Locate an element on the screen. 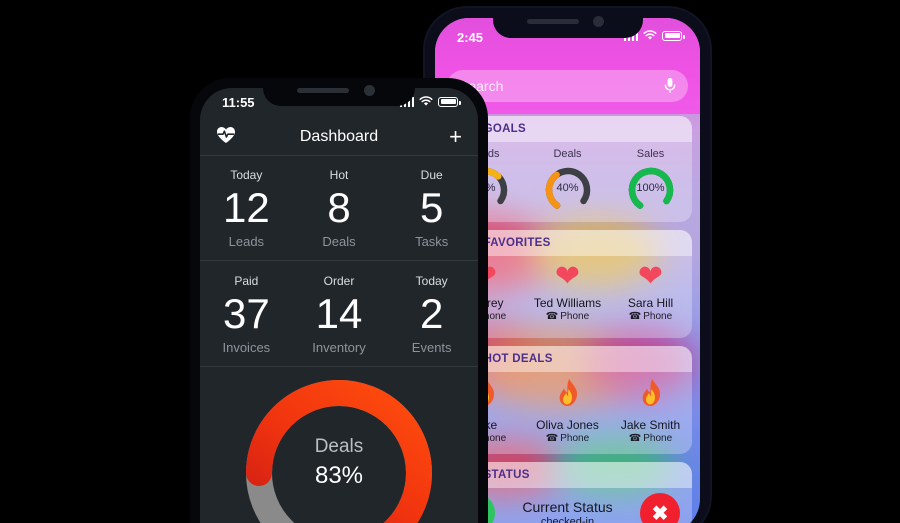 This screenshot has height=523, width=900. stat-label-bottom: Tasks is located at coordinates (432, 241).